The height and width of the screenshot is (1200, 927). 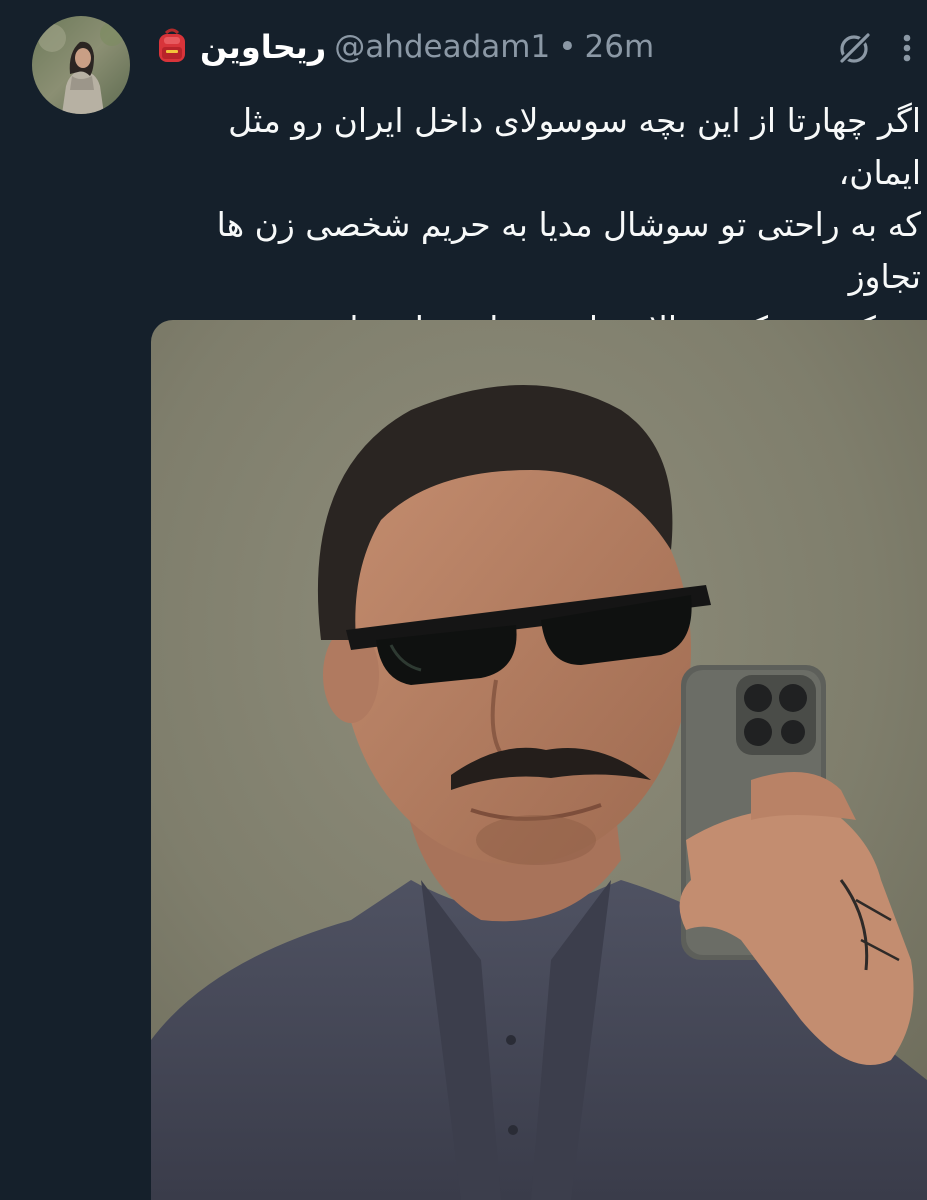 What do you see at coordinates (172, 47) in the screenshot?
I see `backpack-emoji-icon` at bounding box center [172, 47].